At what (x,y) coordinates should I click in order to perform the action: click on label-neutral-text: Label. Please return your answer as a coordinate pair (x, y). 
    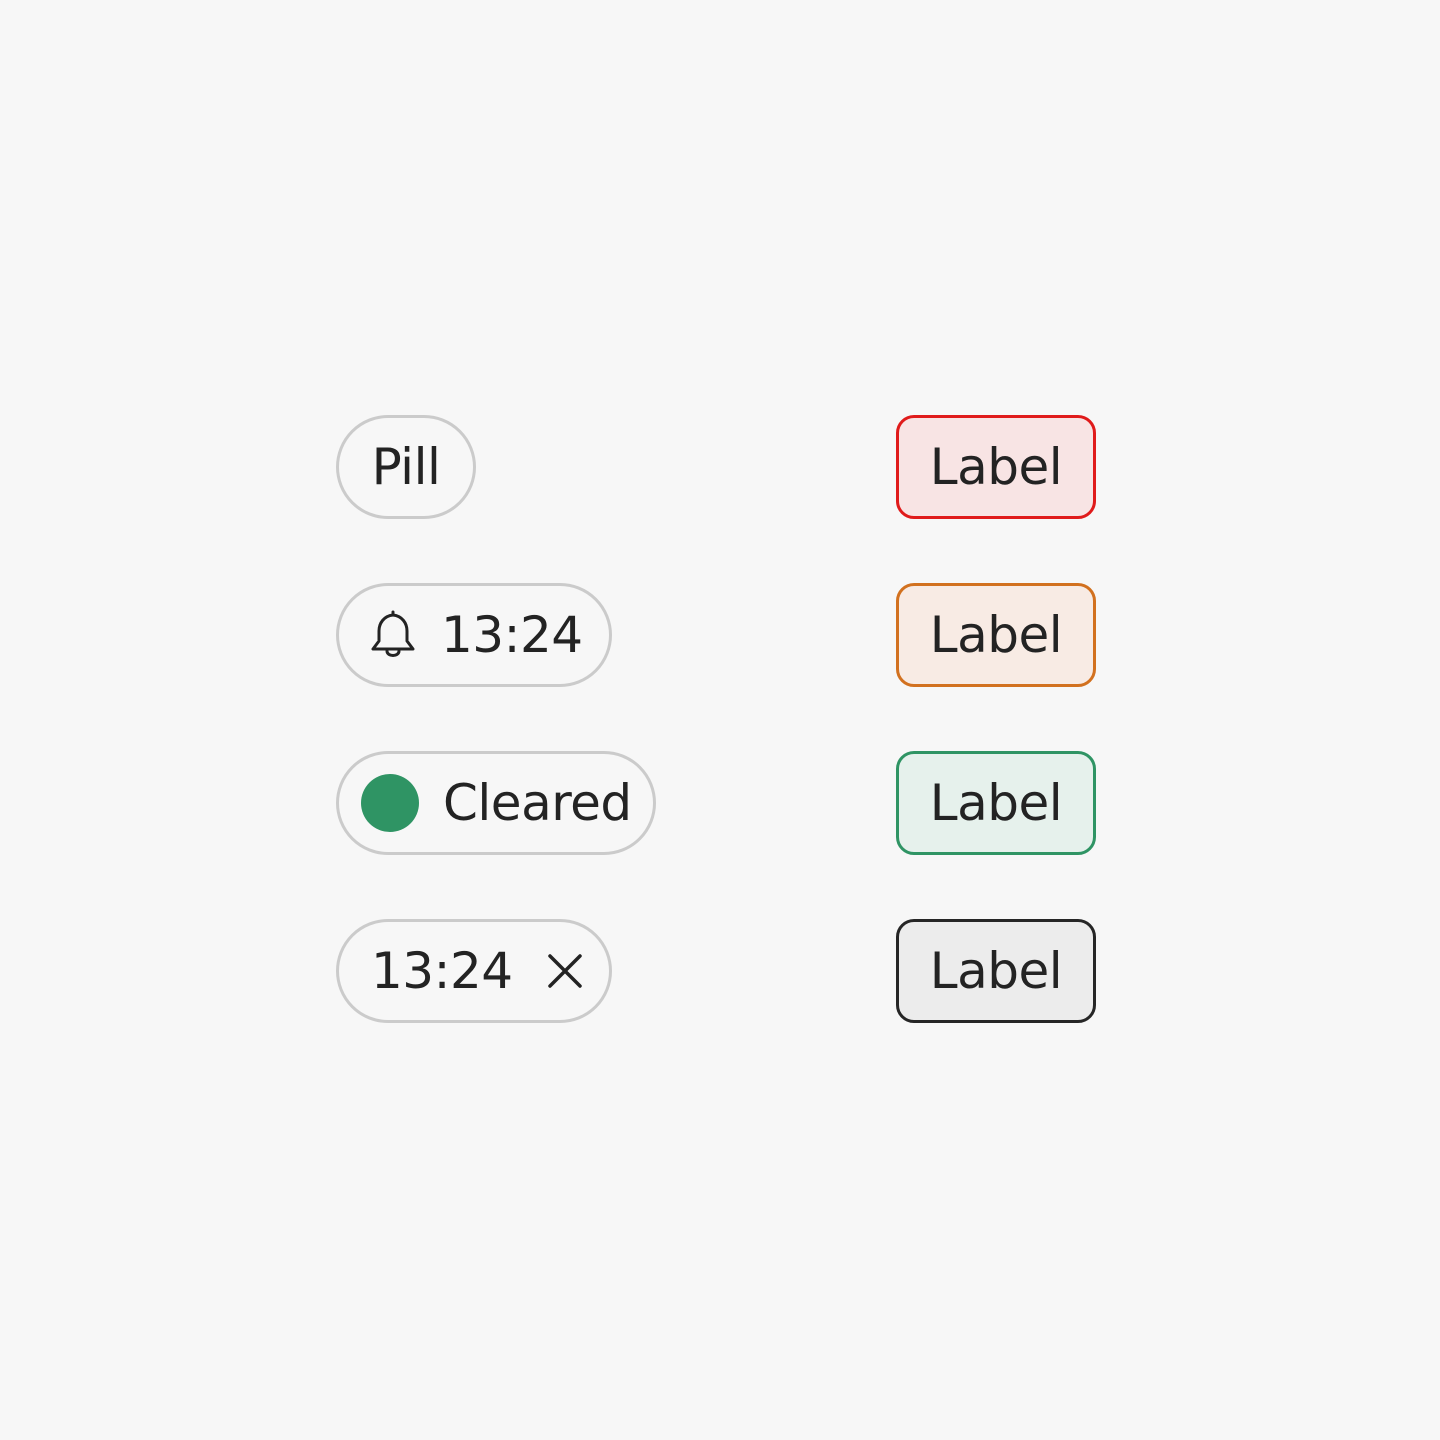
    Looking at the image, I should click on (996, 971).